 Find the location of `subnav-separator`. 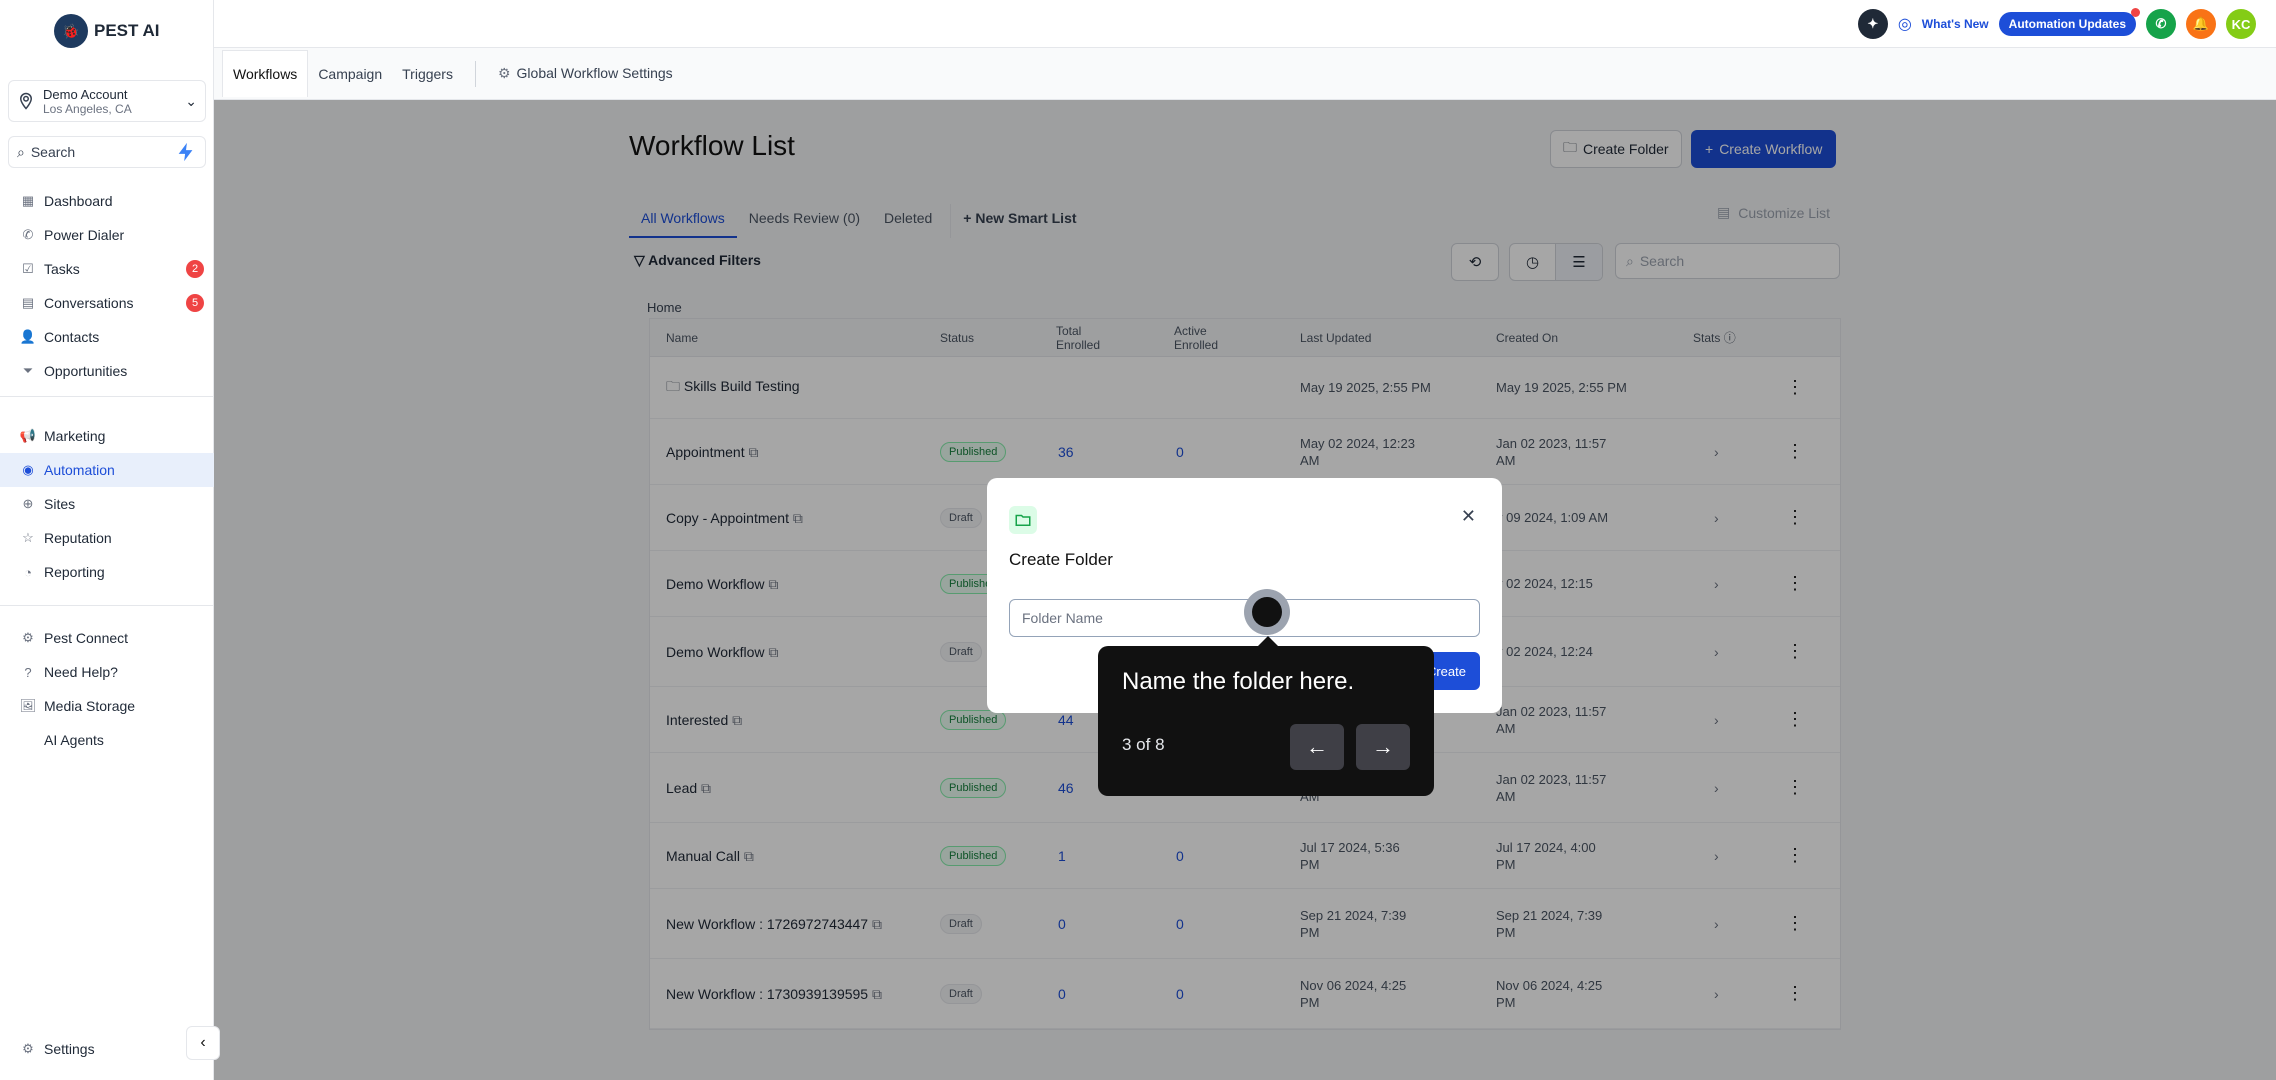

subnav-separator is located at coordinates (475, 73).